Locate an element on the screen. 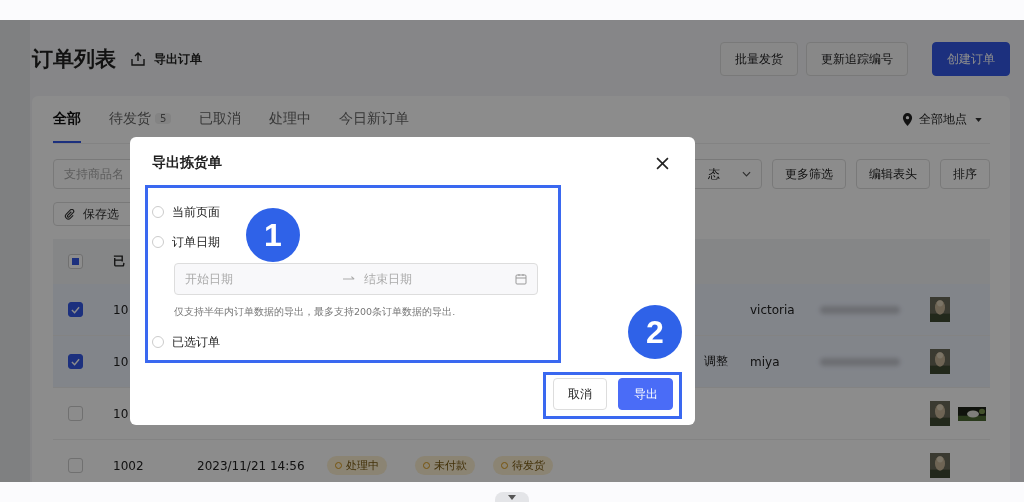  dialog-button: 导出 is located at coordinates (645, 394).